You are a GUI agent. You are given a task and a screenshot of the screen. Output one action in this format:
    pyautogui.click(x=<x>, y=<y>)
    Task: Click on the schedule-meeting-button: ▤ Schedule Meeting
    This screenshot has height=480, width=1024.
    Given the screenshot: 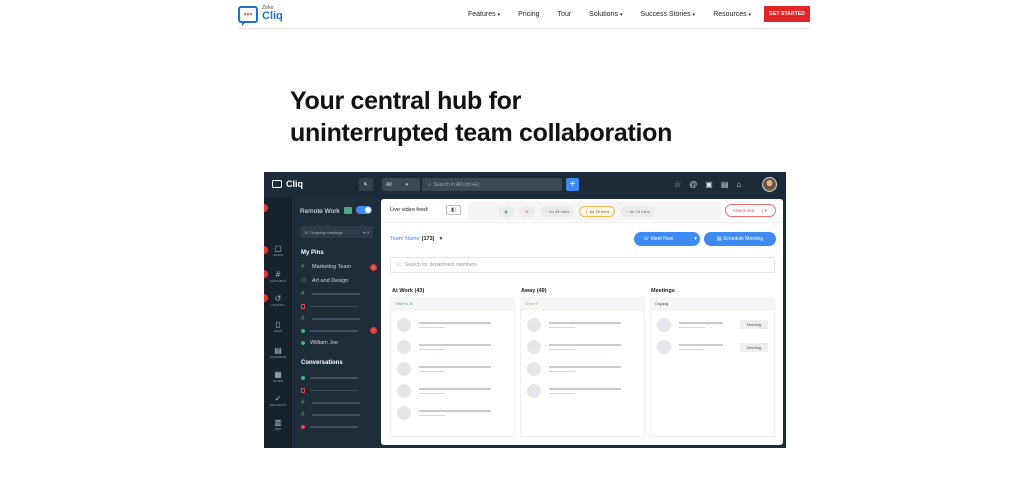 What is the action you would take?
    pyautogui.click(x=740, y=239)
    